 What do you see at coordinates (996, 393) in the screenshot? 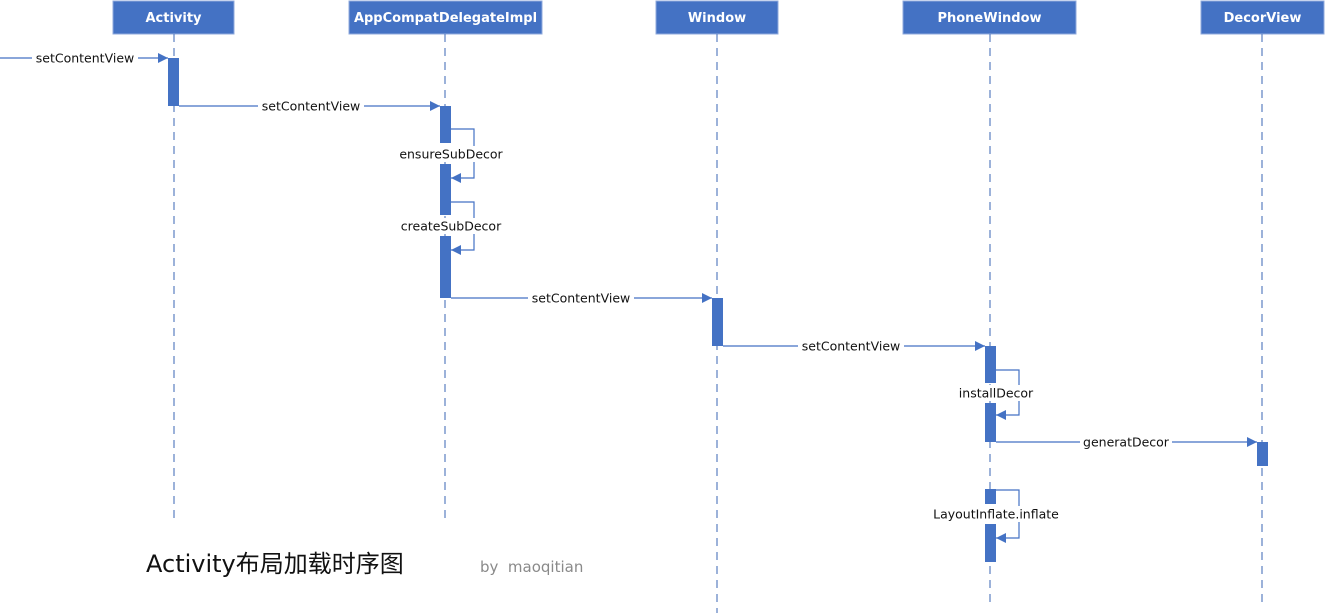
I see `message-7-label: installDecor` at bounding box center [996, 393].